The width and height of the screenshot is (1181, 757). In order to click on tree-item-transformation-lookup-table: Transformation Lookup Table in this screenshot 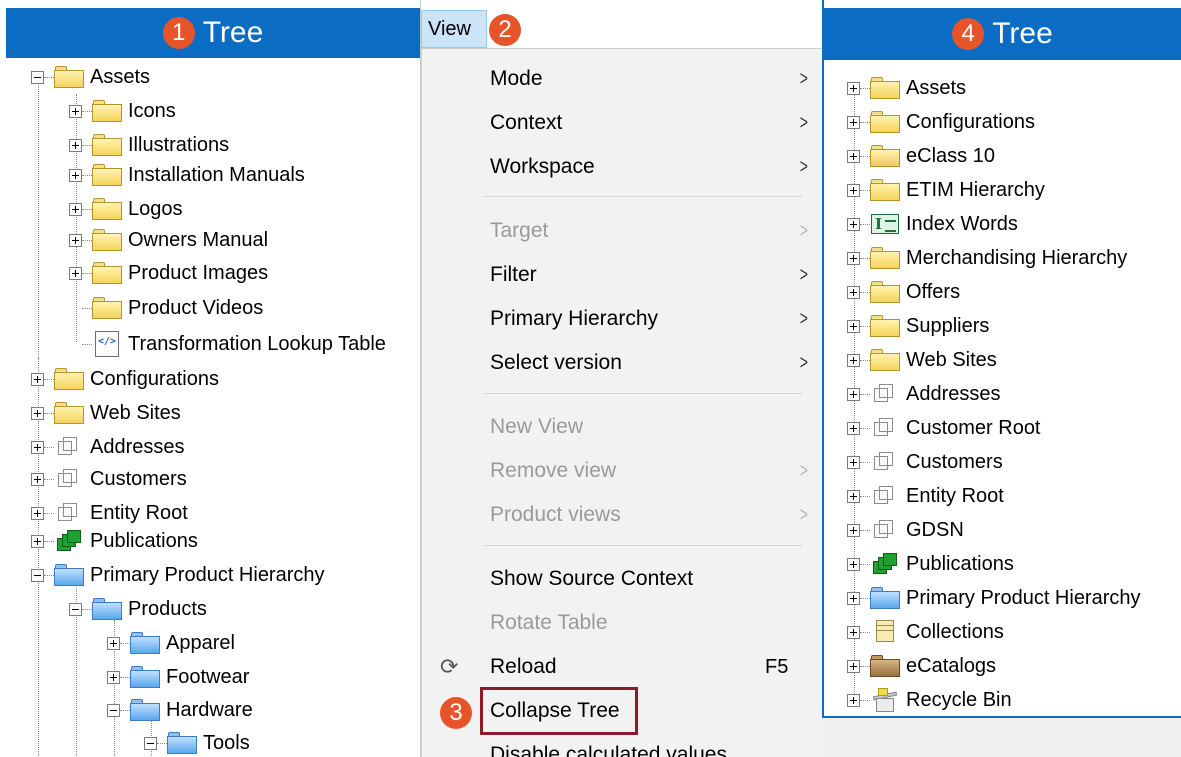, I will do `click(227, 344)`.